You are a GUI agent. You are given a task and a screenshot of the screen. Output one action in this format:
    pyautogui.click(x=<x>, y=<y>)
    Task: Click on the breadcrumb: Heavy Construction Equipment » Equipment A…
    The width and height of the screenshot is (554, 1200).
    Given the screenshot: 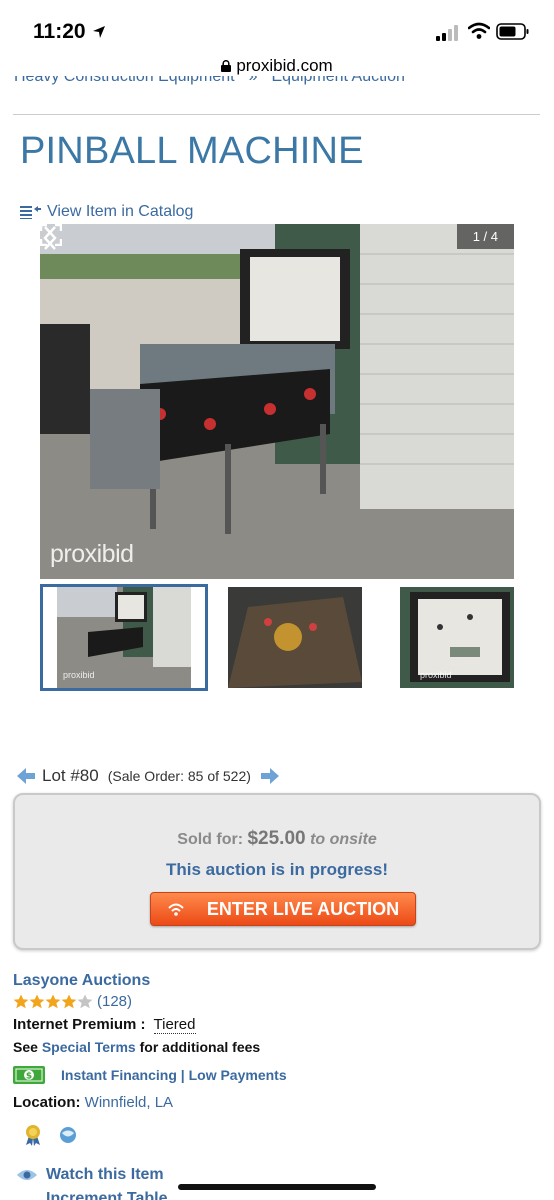 What is the action you would take?
    pyautogui.click(x=209, y=81)
    